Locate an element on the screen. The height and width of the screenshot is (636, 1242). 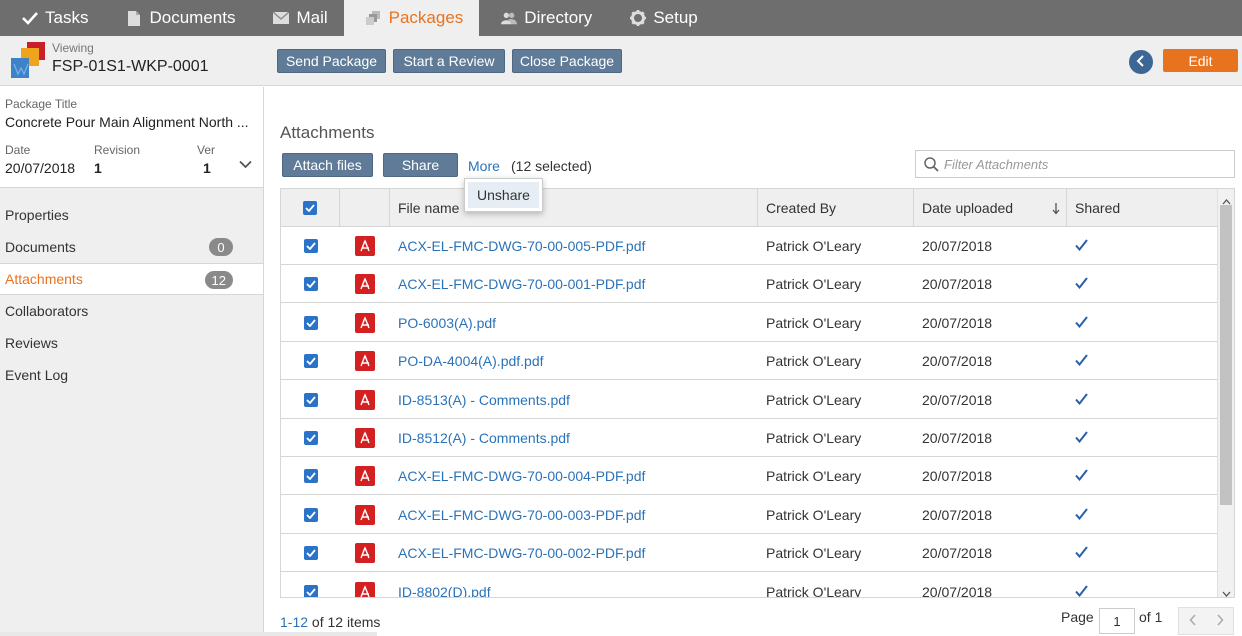
nav-tab-setup: Setup is located at coordinates (660, 18).